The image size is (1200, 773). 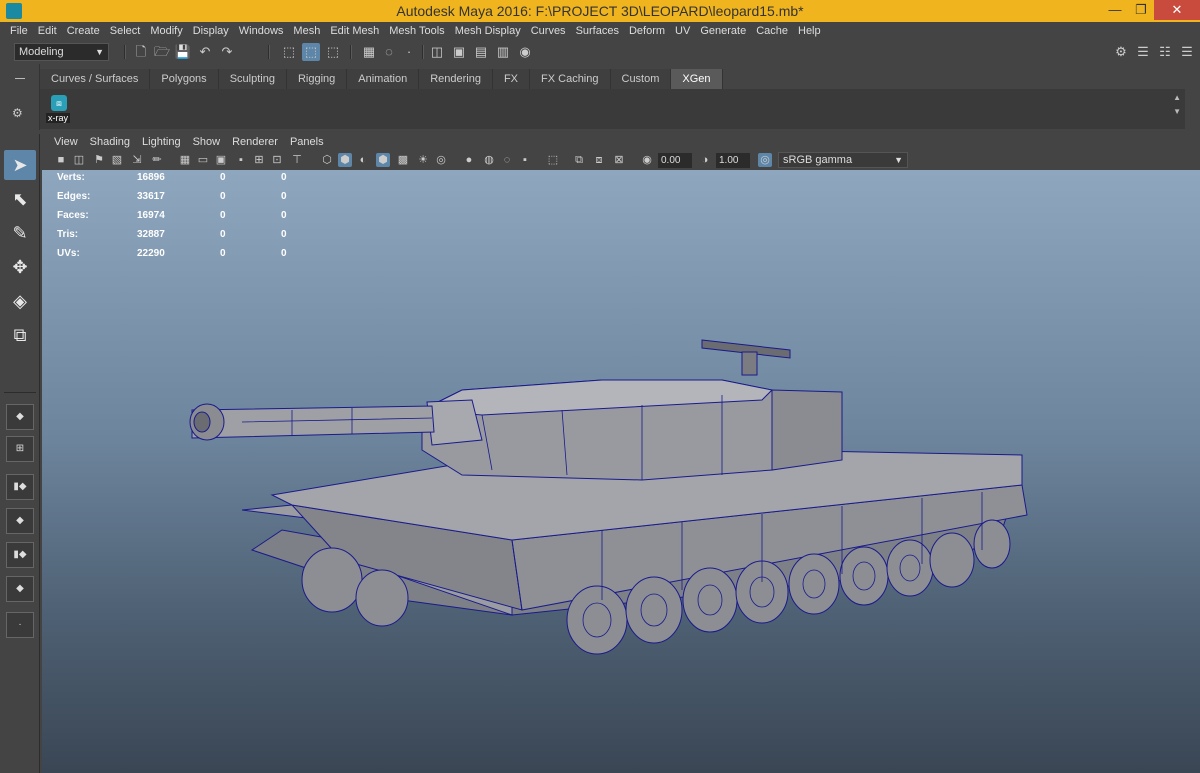 I want to click on textured-icon: ▩, so click(x=403, y=160).